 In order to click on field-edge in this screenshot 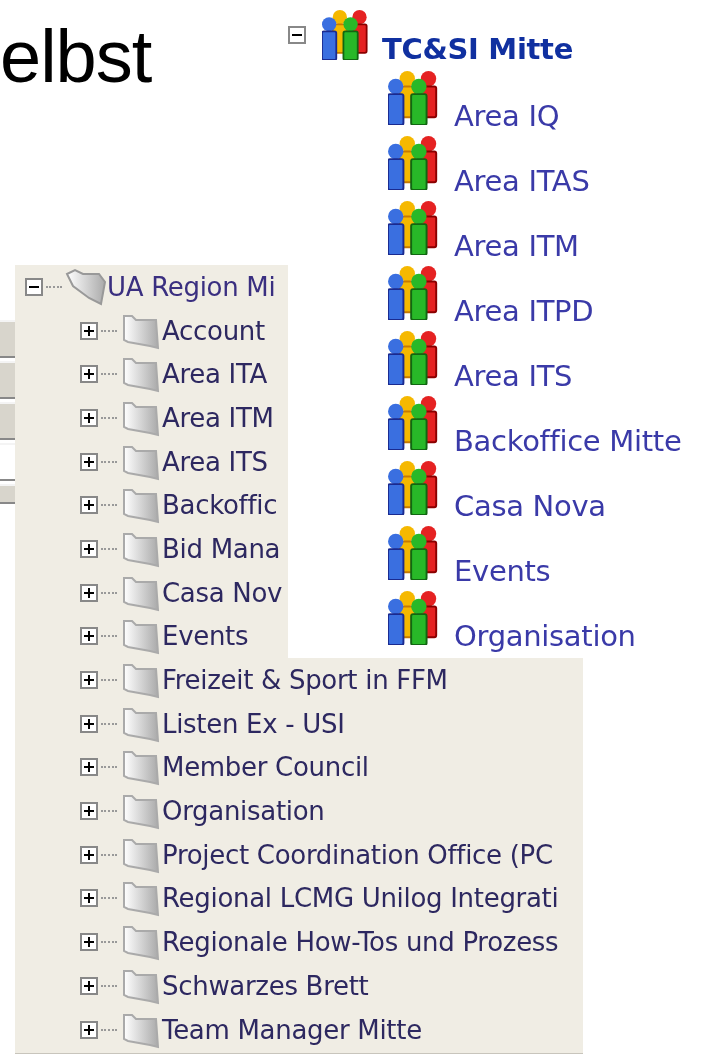, I will do `click(7, 462)`.